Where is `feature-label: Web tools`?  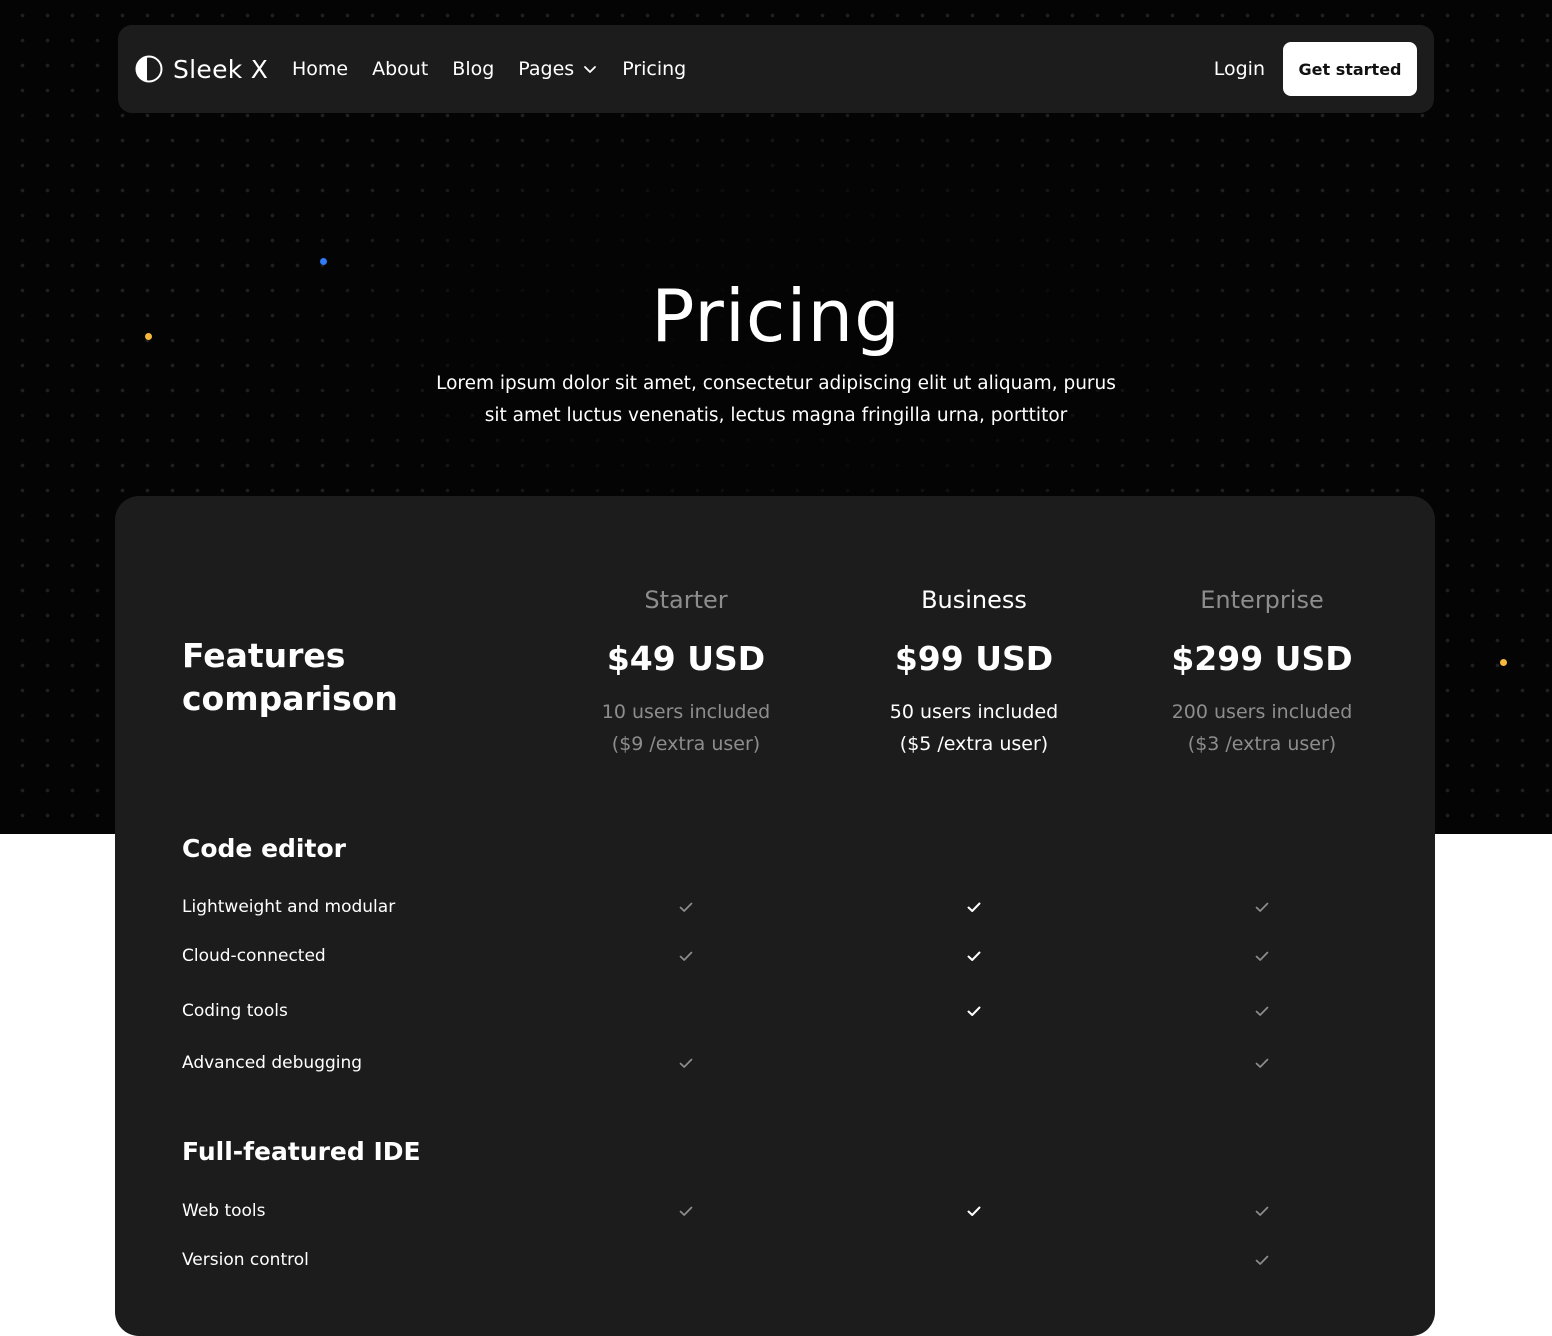 feature-label: Web tools is located at coordinates (224, 1211).